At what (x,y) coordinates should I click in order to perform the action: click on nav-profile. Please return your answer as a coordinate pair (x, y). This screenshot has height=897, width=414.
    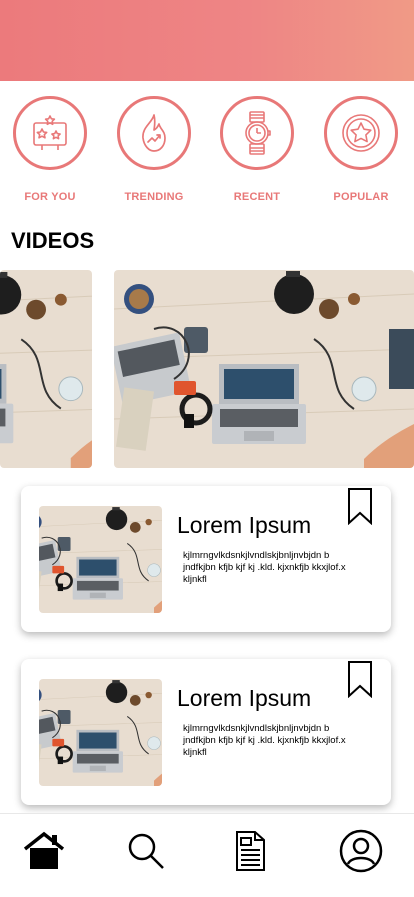
    Looking at the image, I should click on (361, 851).